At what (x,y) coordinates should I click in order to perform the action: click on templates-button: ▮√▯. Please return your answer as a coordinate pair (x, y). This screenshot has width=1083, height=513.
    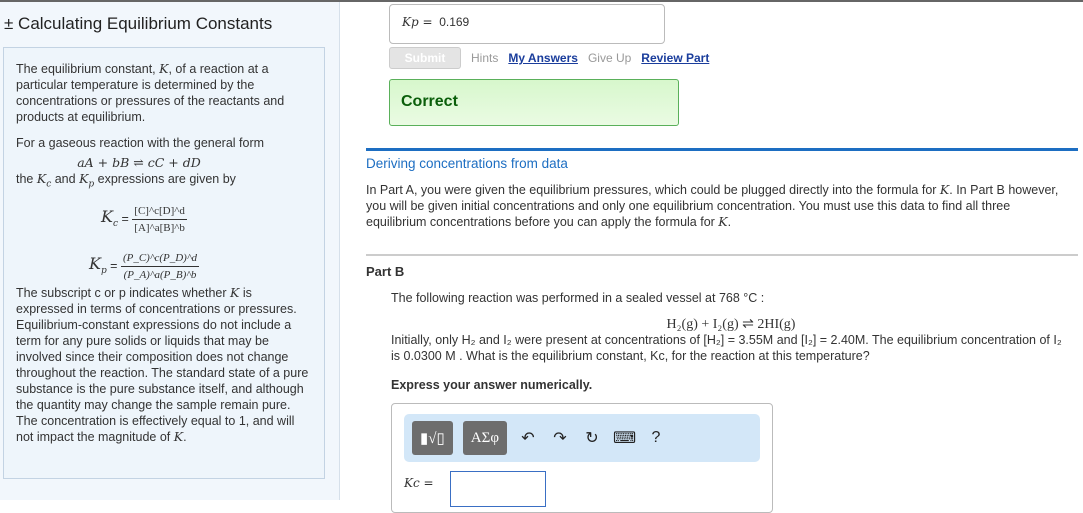
    Looking at the image, I should click on (432, 438).